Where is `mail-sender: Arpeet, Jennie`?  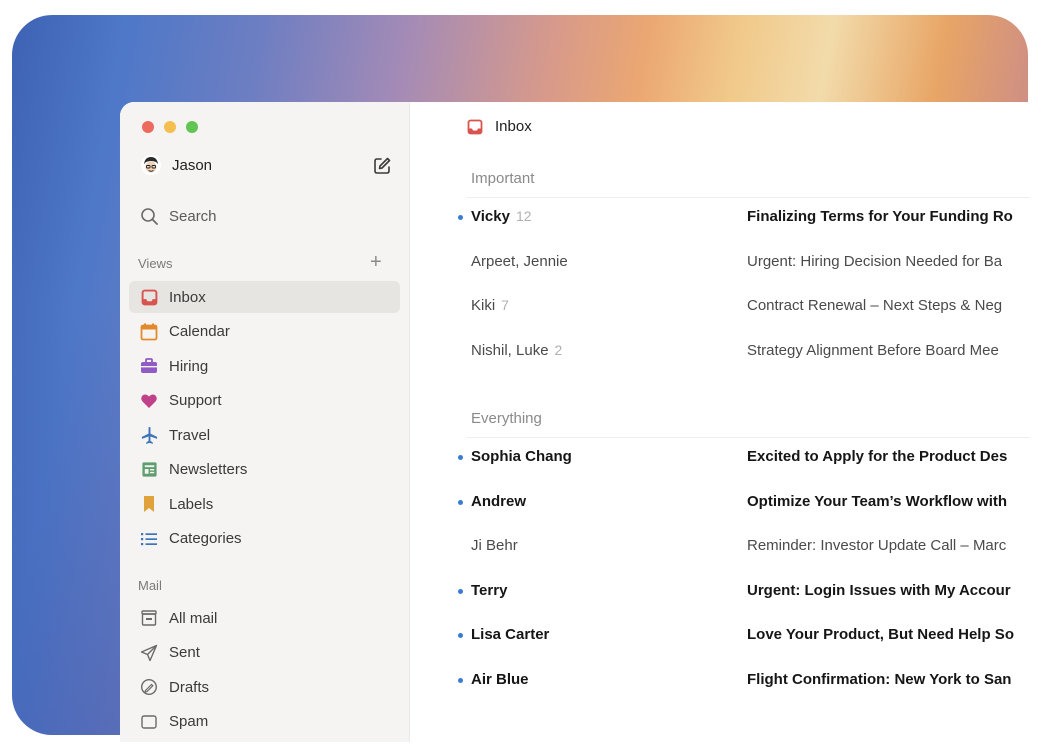 mail-sender: Arpeet, Jennie is located at coordinates (519, 261).